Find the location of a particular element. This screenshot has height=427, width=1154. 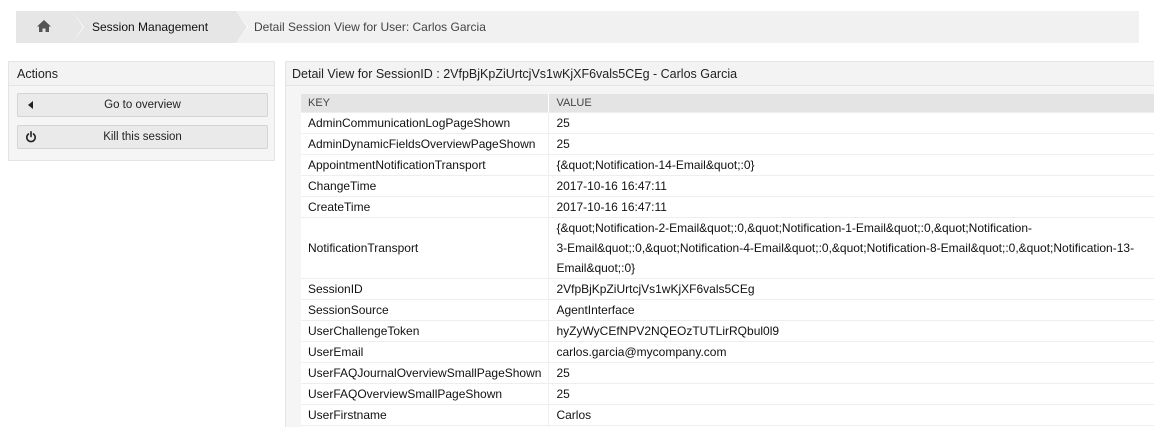

table-row: UserEmail carlos.garcia@mycompany.com is located at coordinates (727, 351).